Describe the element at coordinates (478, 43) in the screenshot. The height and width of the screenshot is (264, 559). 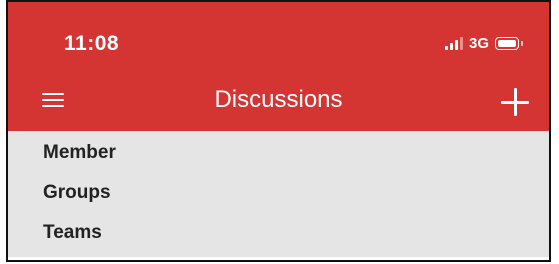
I see `network-type: 3G` at that location.